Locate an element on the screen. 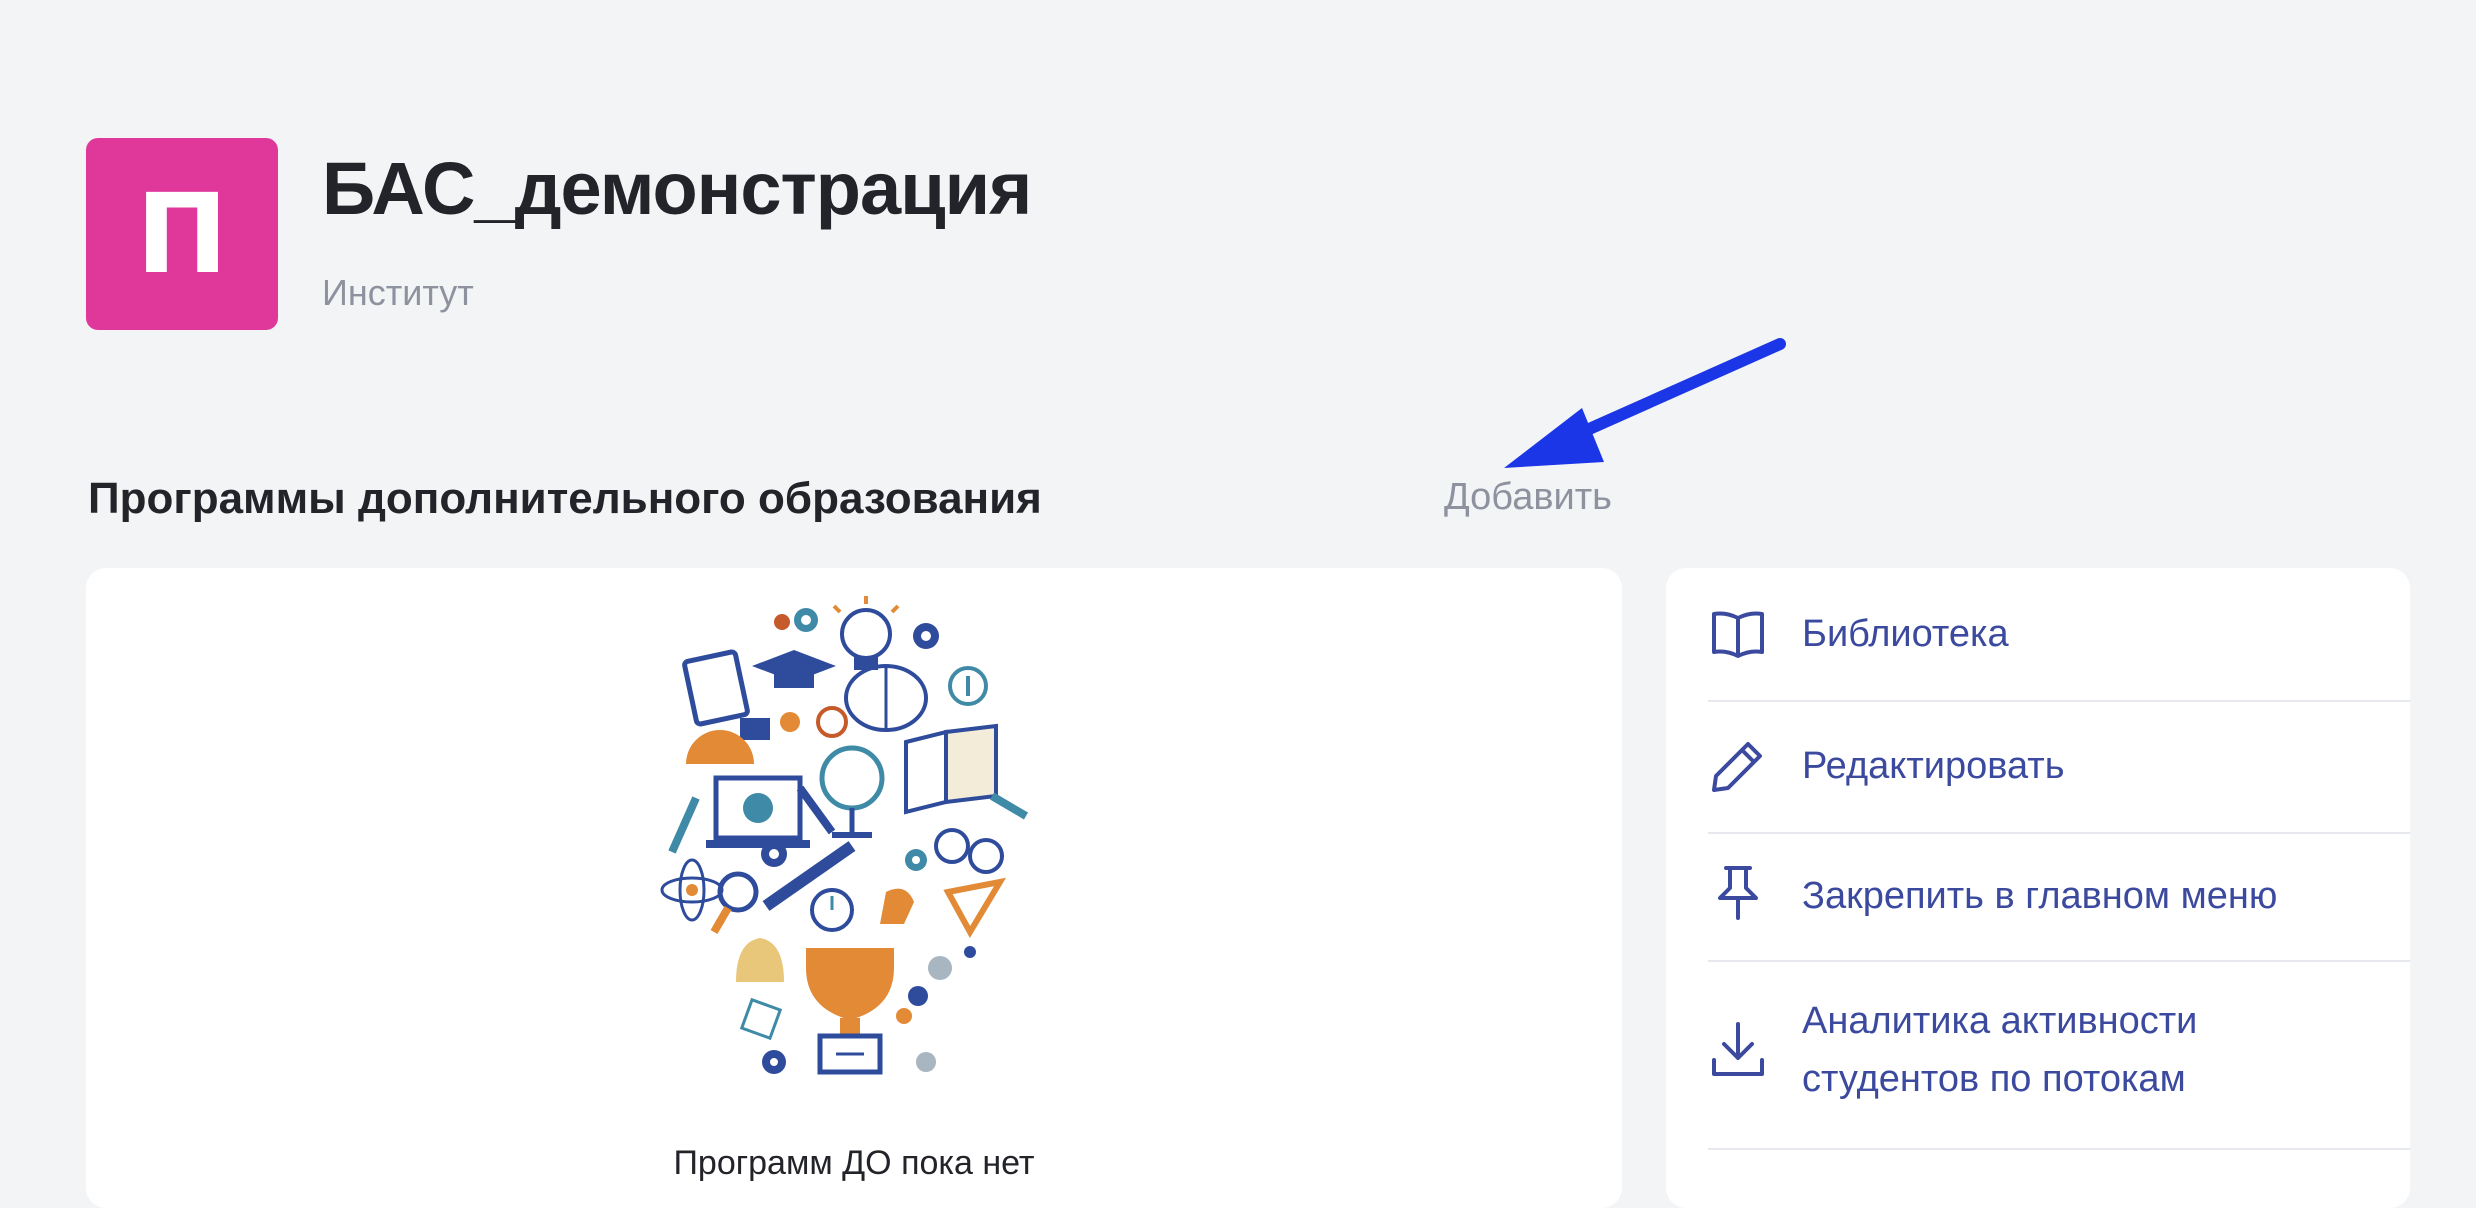 This screenshot has height=1208, width=2476. edit-label: Редактировать is located at coordinates (1933, 766).